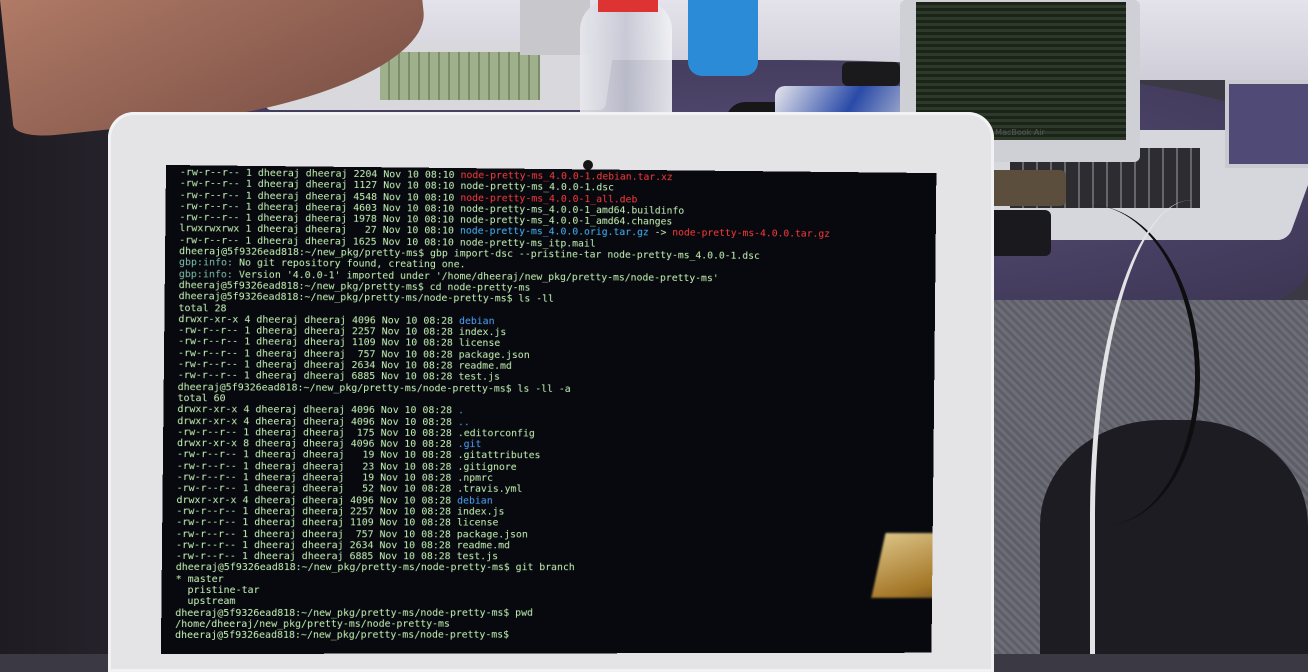  I want to click on laptop-keyboard, so click(460, 76).